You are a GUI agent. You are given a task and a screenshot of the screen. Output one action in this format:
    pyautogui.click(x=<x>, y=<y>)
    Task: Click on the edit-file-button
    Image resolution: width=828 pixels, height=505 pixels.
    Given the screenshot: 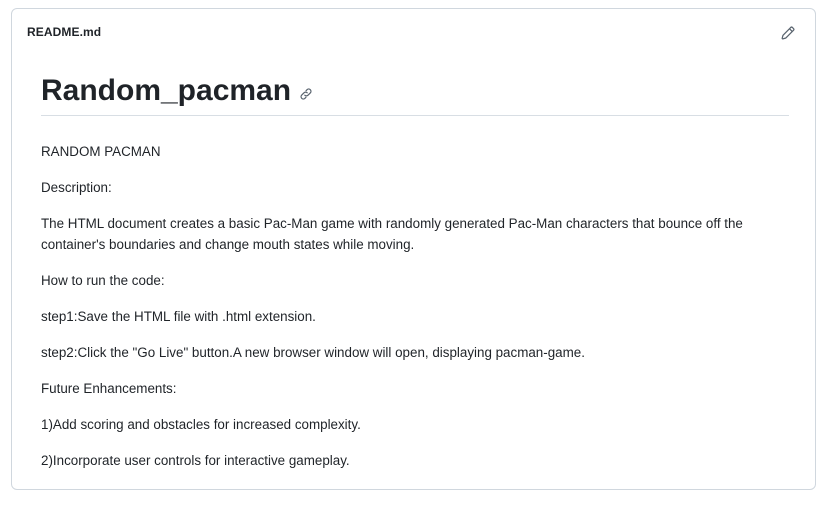 What is the action you would take?
    pyautogui.click(x=788, y=33)
    